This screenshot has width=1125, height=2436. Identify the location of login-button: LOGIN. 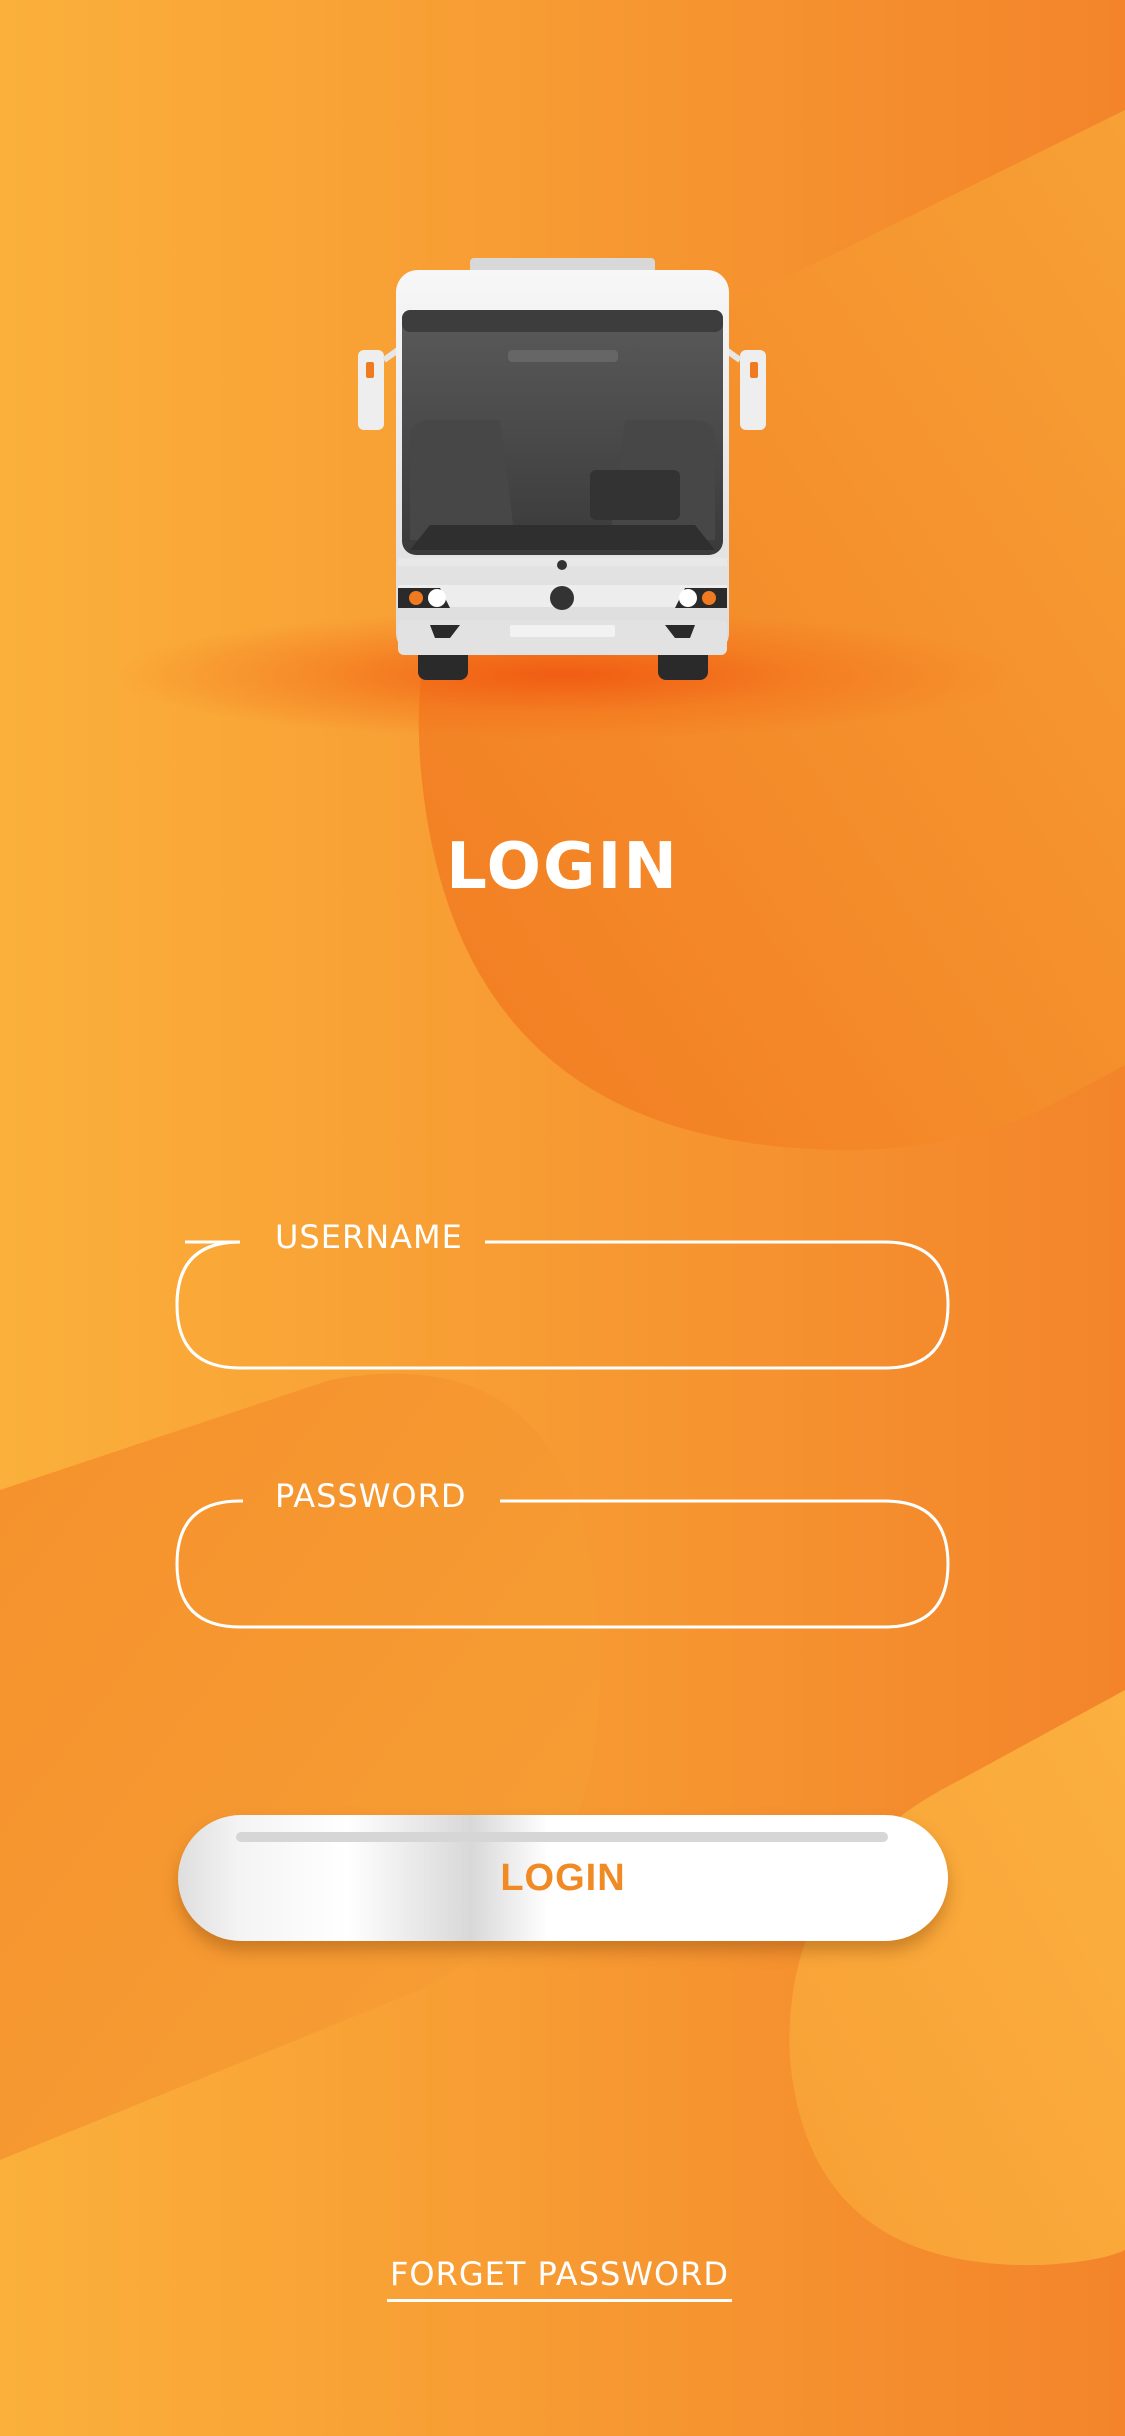
(563, 1878).